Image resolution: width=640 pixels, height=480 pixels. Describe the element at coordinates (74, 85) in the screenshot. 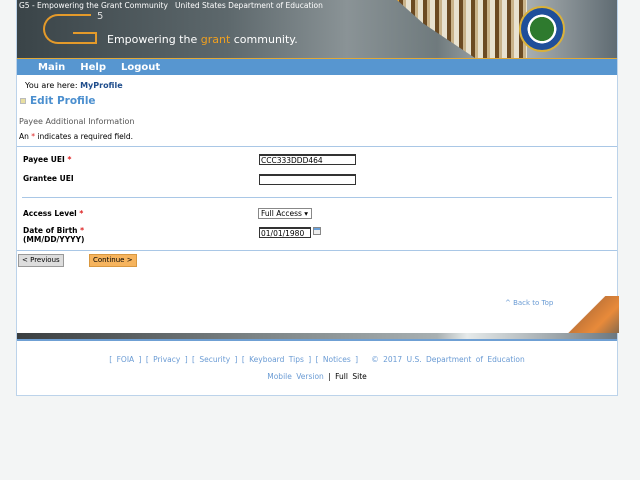

I see `breadcrumb: You are here: MyProfile` at that location.